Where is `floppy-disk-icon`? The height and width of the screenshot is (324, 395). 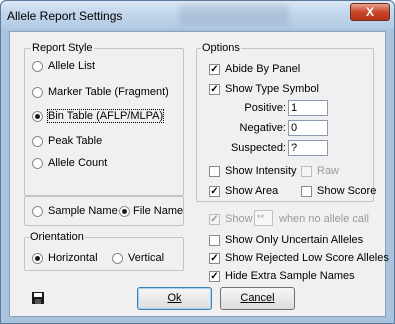
floppy-disk-icon is located at coordinates (38, 298).